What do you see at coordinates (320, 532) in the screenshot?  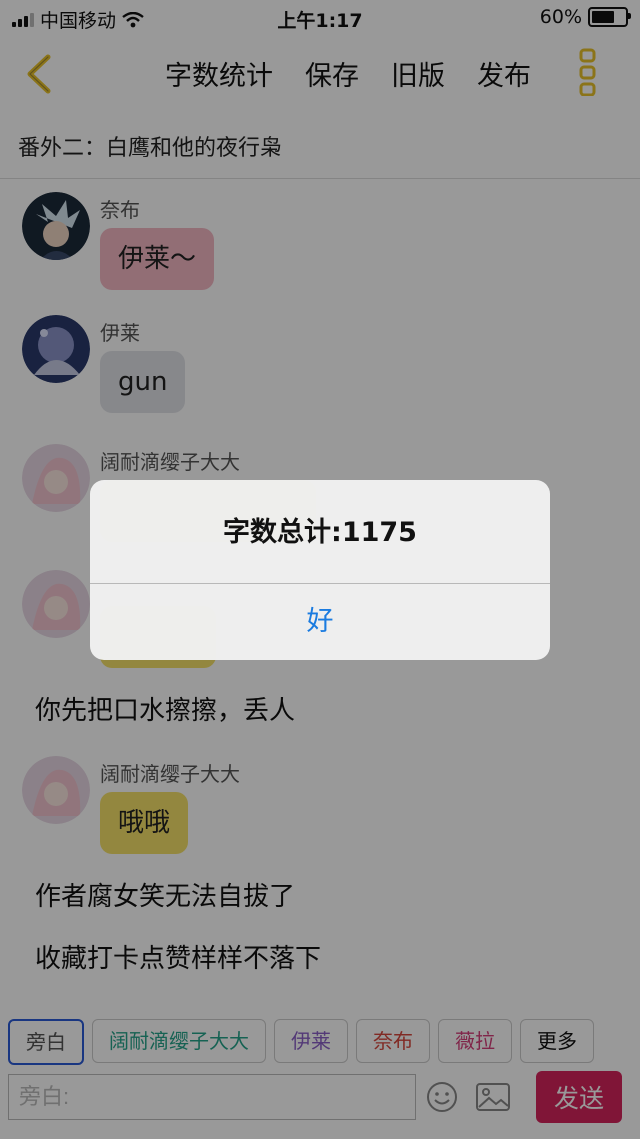 I see `alert-title: 字数总计:1175` at bounding box center [320, 532].